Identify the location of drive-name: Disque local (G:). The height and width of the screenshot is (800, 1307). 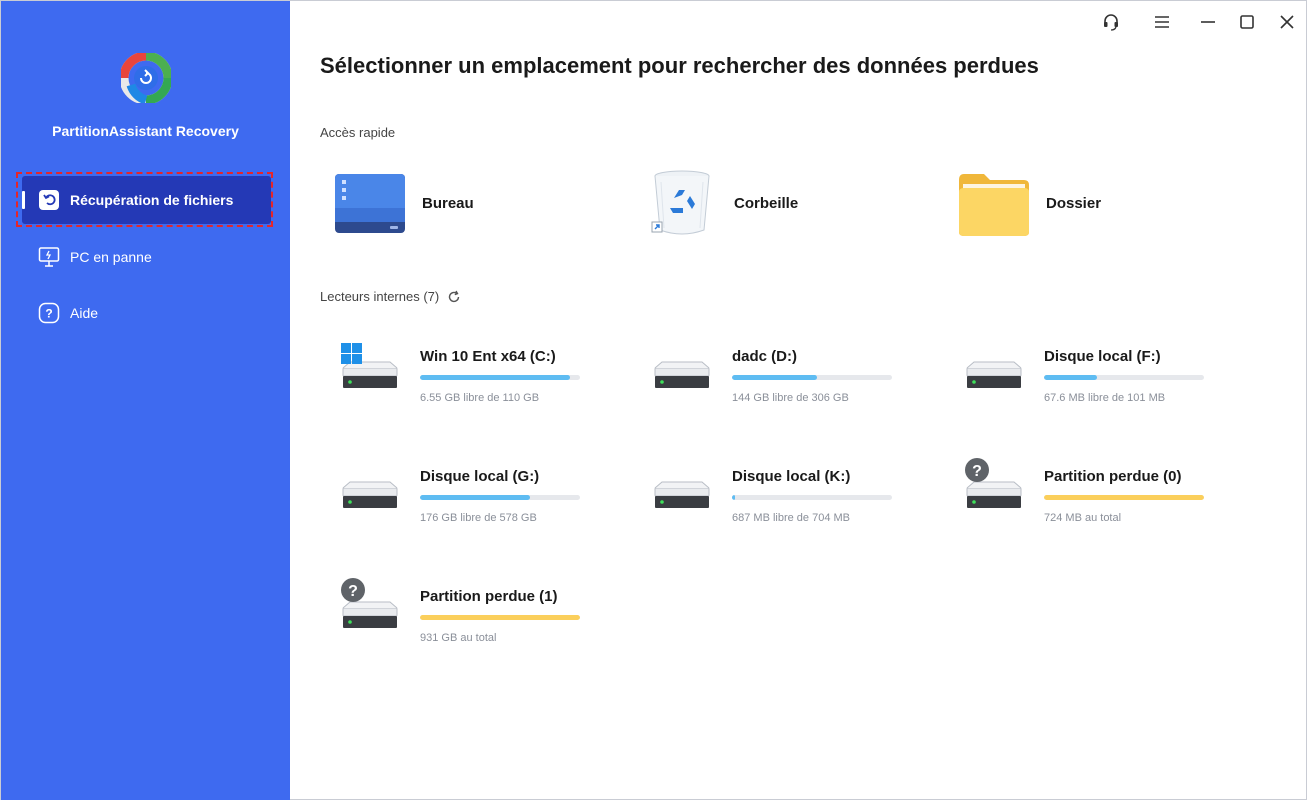
(480, 476).